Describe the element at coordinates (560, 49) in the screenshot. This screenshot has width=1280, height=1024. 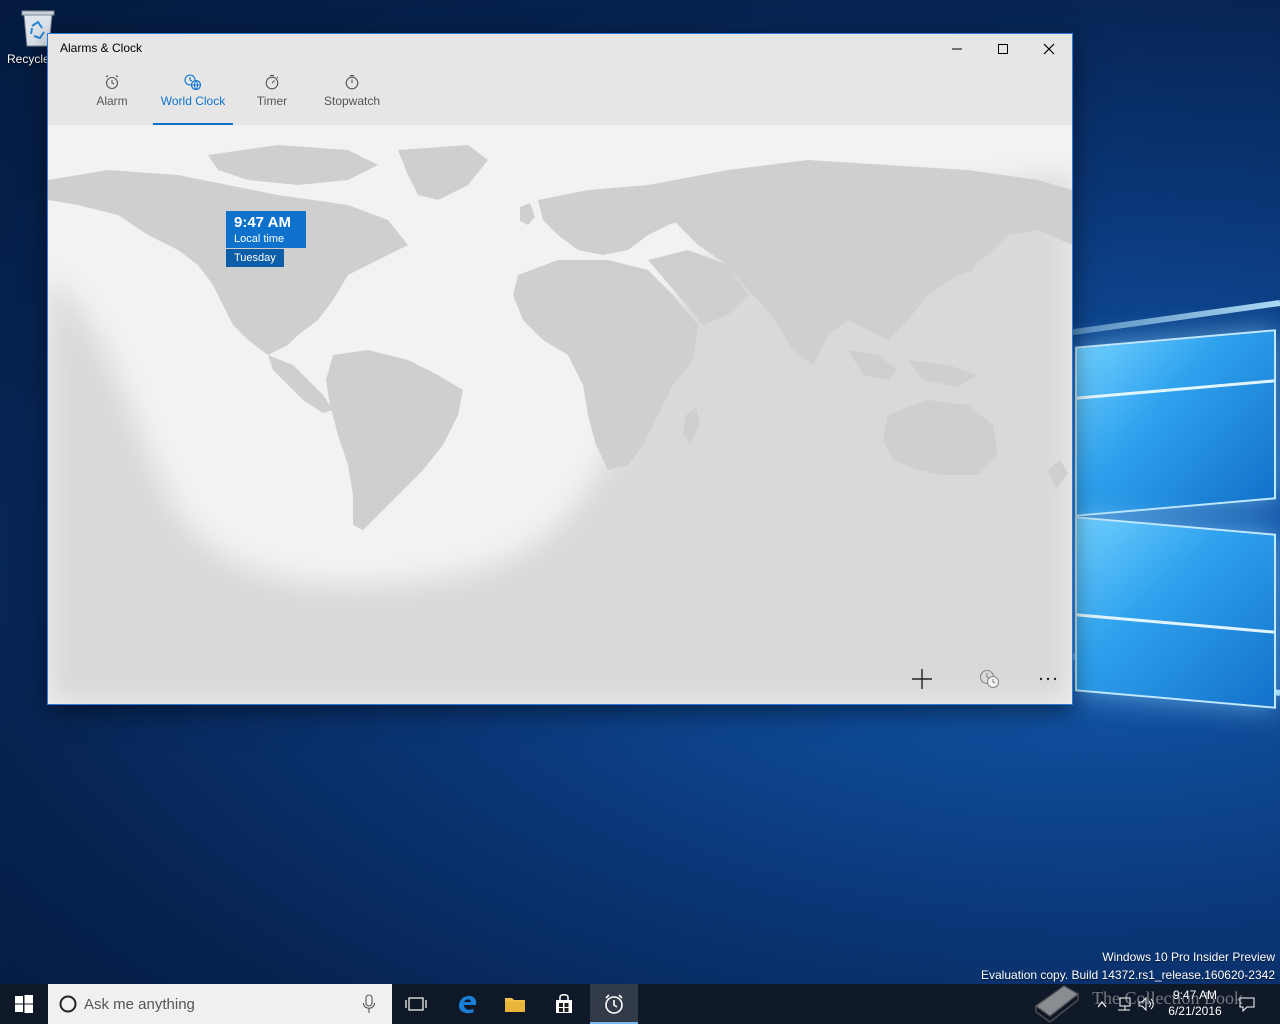
I see `title-bar: Alarms & Clock` at that location.